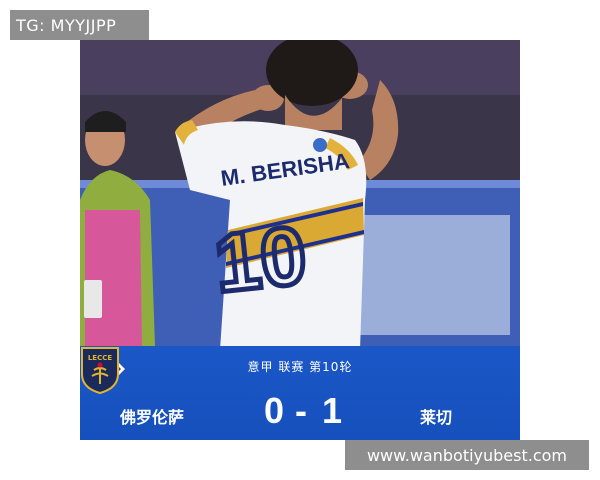 The image size is (600, 480). Describe the element at coordinates (436, 417) in the screenshot. I see `away-team-name: 莱切` at that location.